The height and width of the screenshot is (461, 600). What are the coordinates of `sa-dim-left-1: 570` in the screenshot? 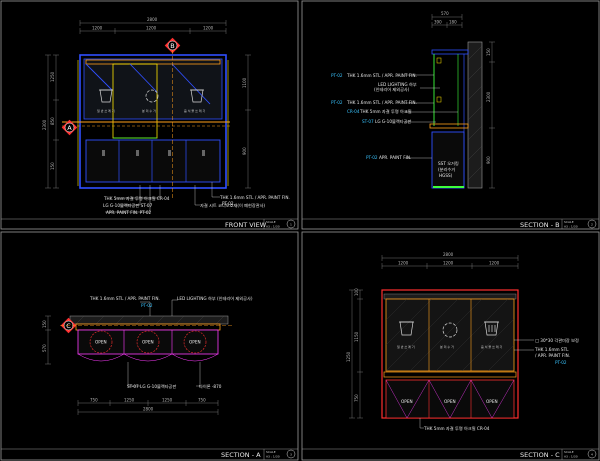 It's located at (44, 348).